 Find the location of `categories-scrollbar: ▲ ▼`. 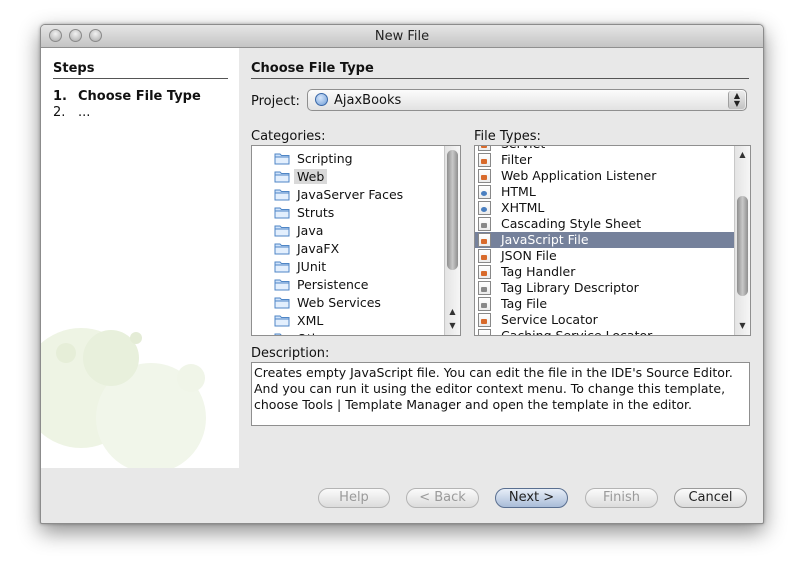

categories-scrollbar: ▲ ▼ is located at coordinates (452, 240).